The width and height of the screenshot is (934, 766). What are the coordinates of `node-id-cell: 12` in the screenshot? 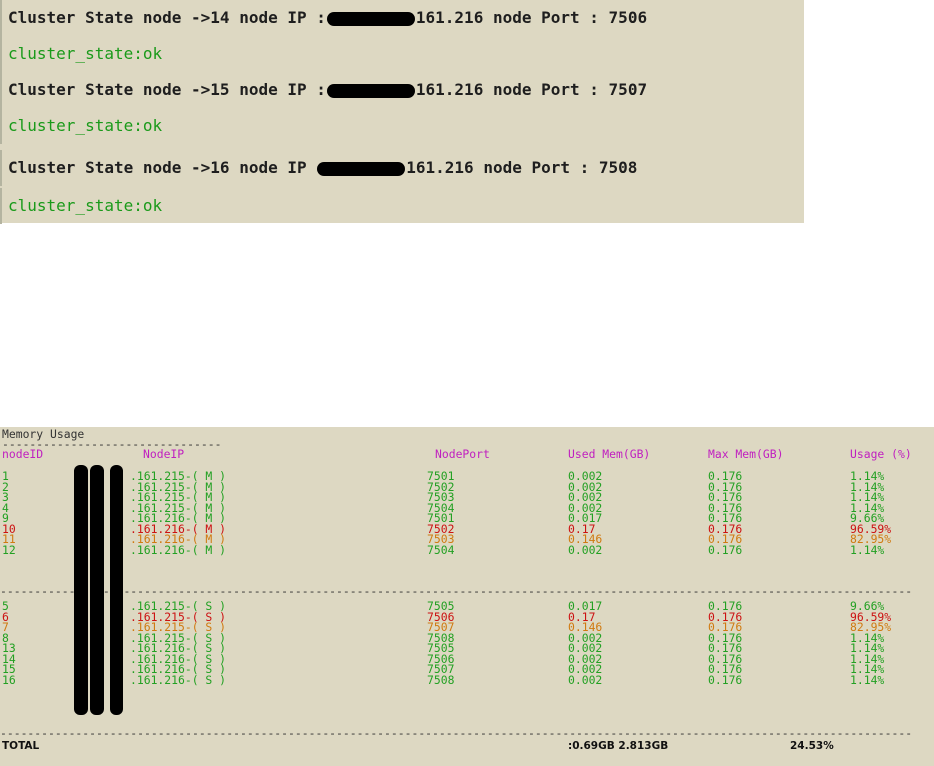 It's located at (9, 549).